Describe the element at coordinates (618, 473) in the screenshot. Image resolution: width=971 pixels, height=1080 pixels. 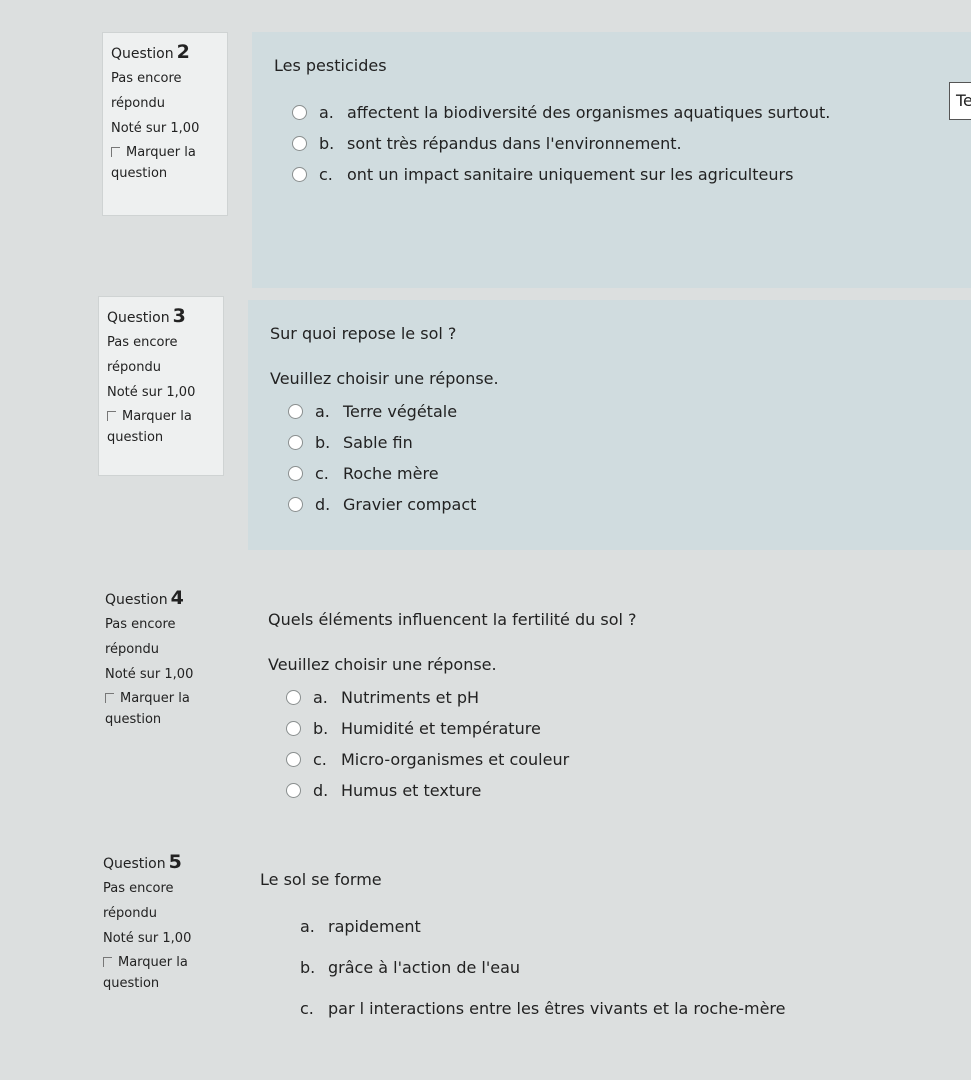
I see `answer-option-c: c. Roche mère` at that location.